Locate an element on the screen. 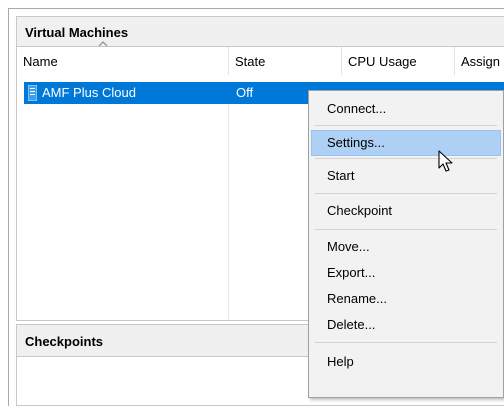 The image size is (504, 406). vm-icon is located at coordinates (32, 93).